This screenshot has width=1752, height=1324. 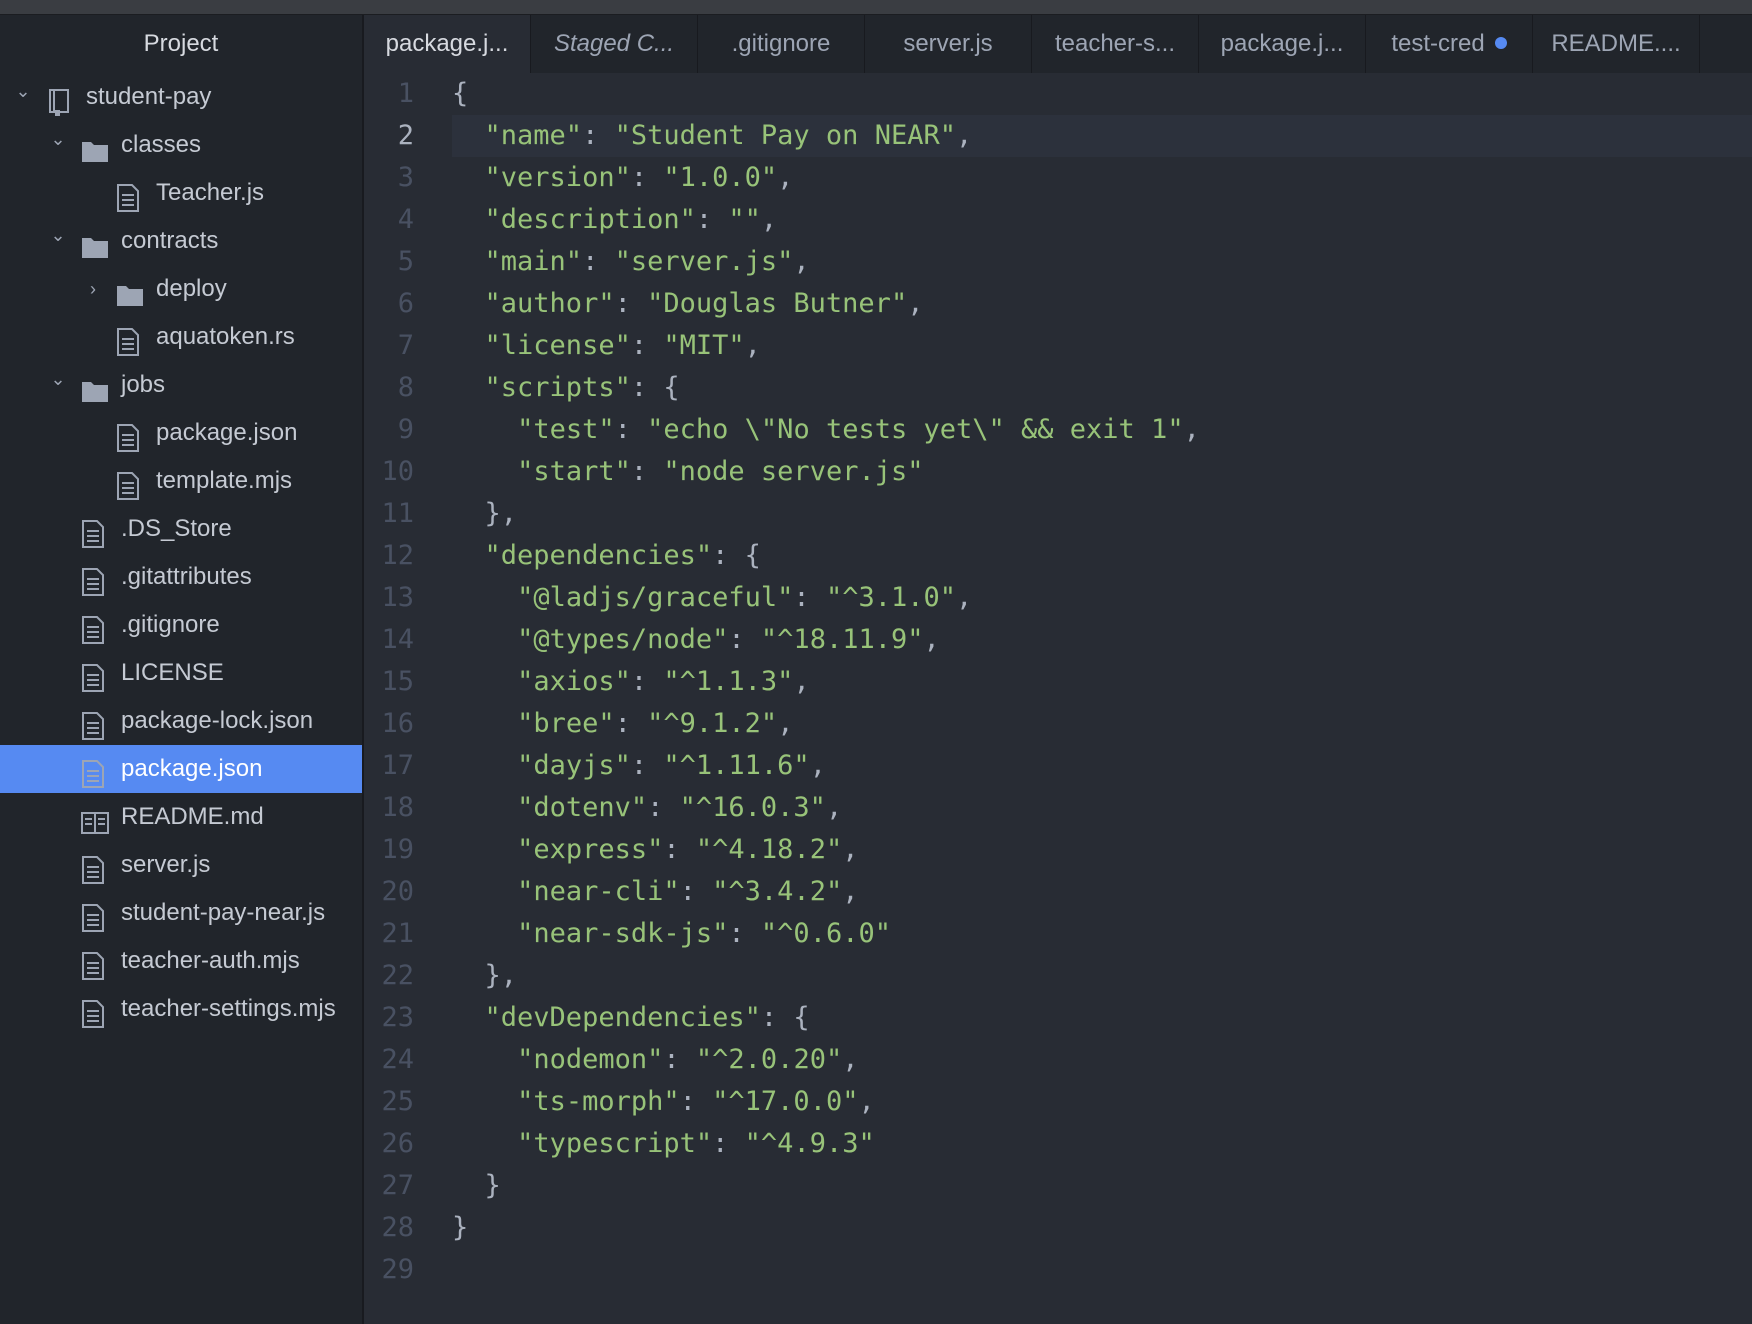 I want to click on tree-root-student-pay: ⌄ student-pay, so click(x=181, y=97).